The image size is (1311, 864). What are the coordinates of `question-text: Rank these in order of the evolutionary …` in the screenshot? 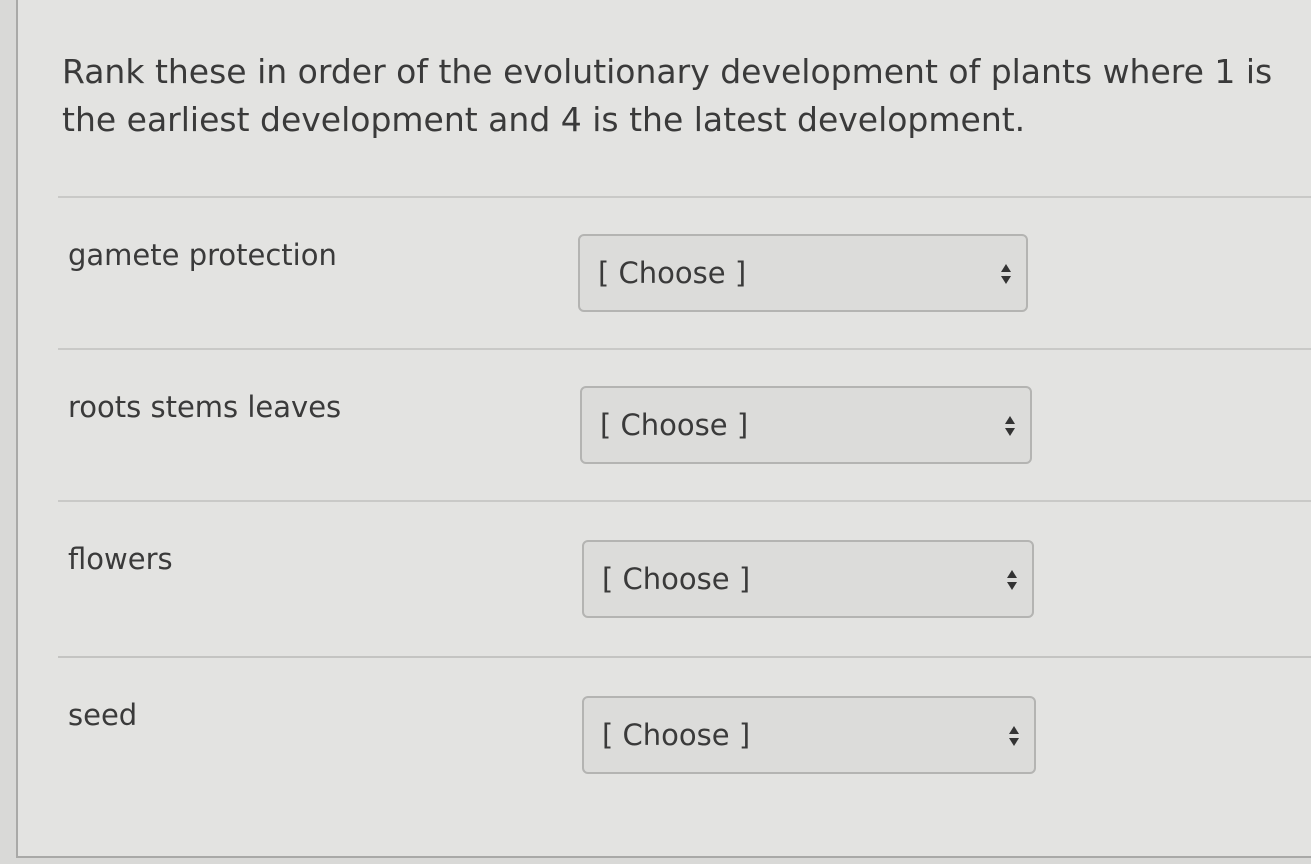 It's located at (667, 95).